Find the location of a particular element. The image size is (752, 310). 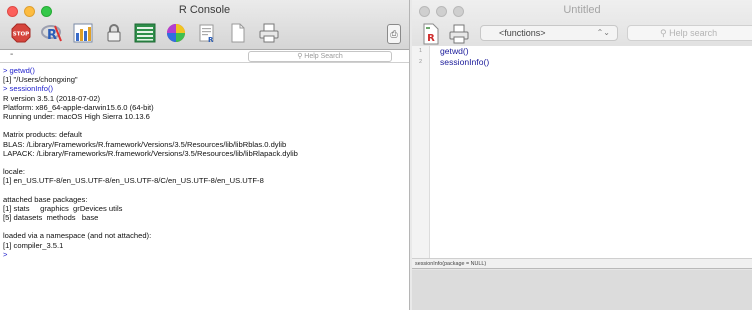

console-command-line: > is located at coordinates (5, 254).